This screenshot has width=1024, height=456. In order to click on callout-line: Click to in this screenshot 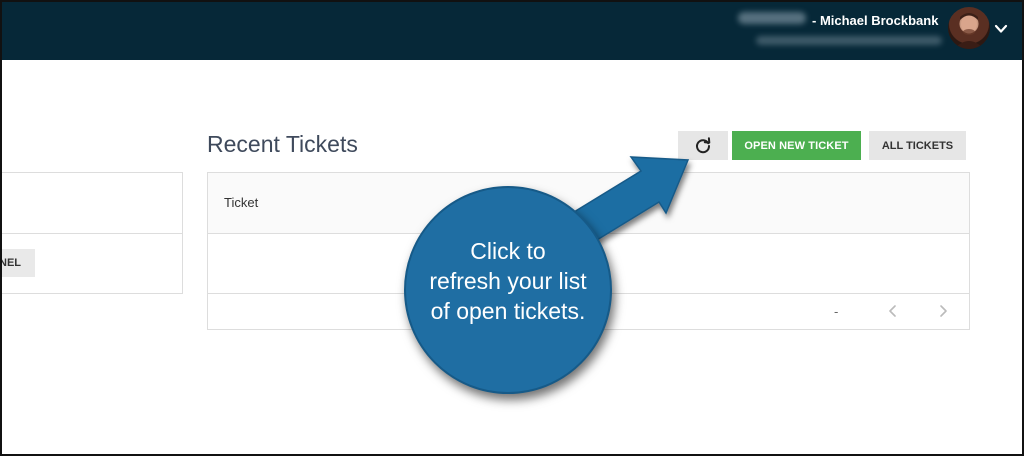, I will do `click(508, 251)`.